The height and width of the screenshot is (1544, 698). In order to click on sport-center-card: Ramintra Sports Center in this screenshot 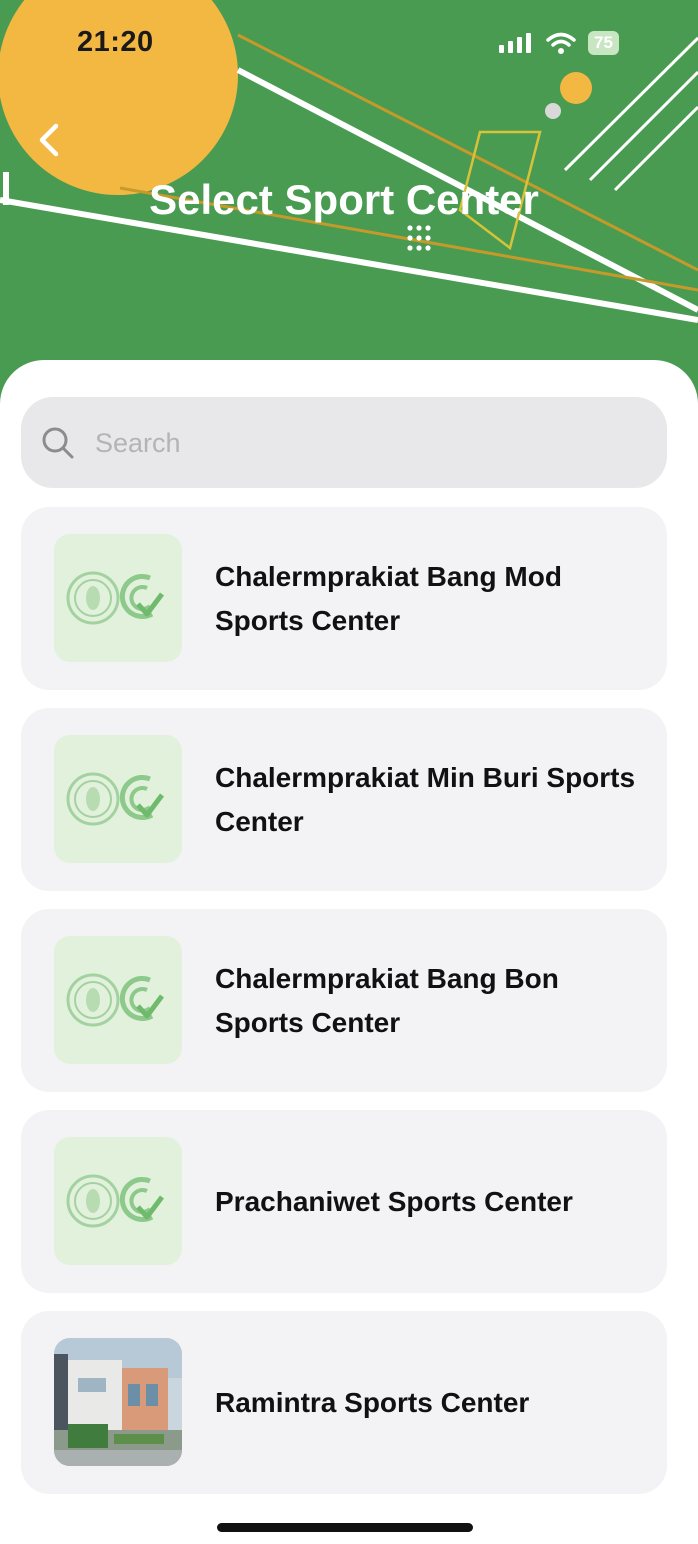, I will do `click(344, 1402)`.